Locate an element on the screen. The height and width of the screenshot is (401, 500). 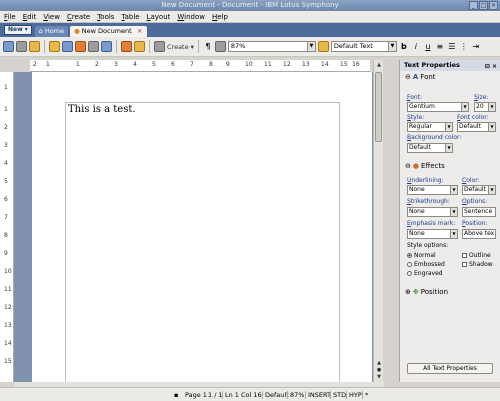
vertical-scrollbar: ▲ ▲ ● ▼ is located at coordinates (378, 221).